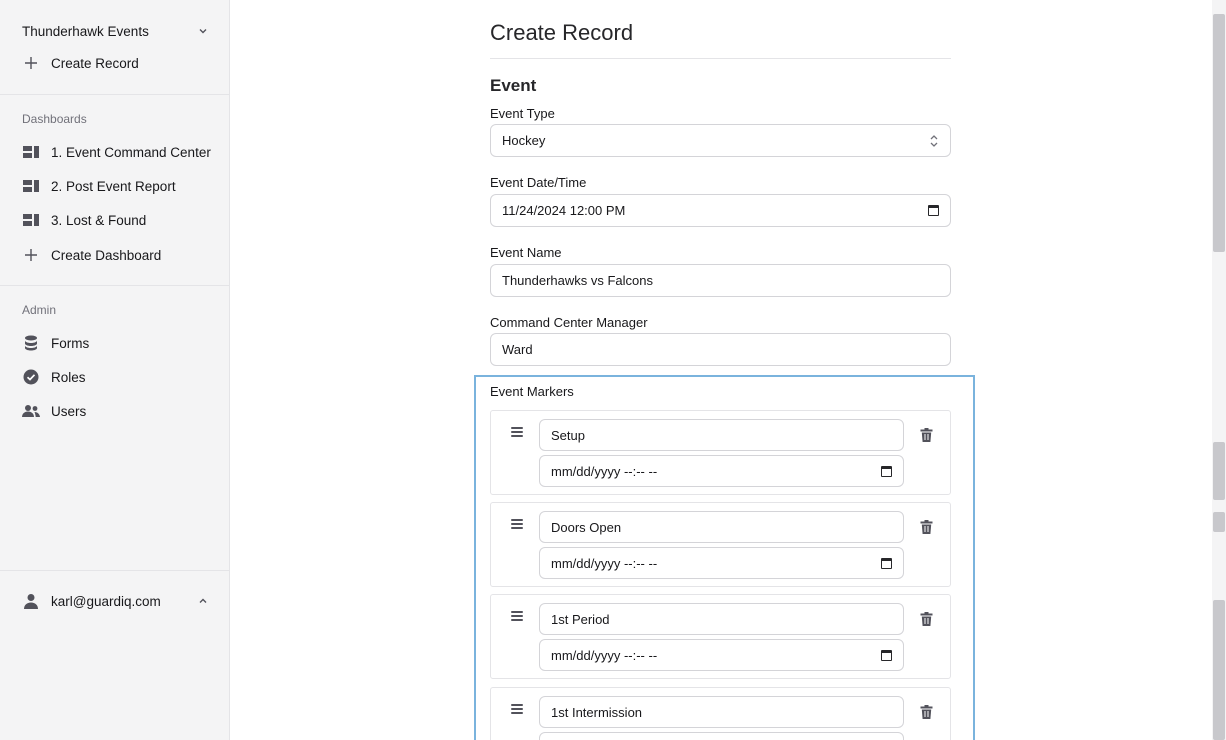 The image size is (1226, 740). What do you see at coordinates (720, 140) in the screenshot?
I see `event-type-select: Hockey` at bounding box center [720, 140].